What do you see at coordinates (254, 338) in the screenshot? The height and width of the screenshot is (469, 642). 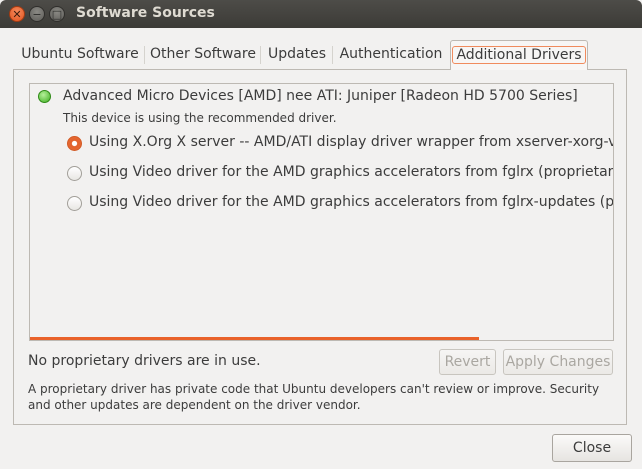 I see `progress-bar` at bounding box center [254, 338].